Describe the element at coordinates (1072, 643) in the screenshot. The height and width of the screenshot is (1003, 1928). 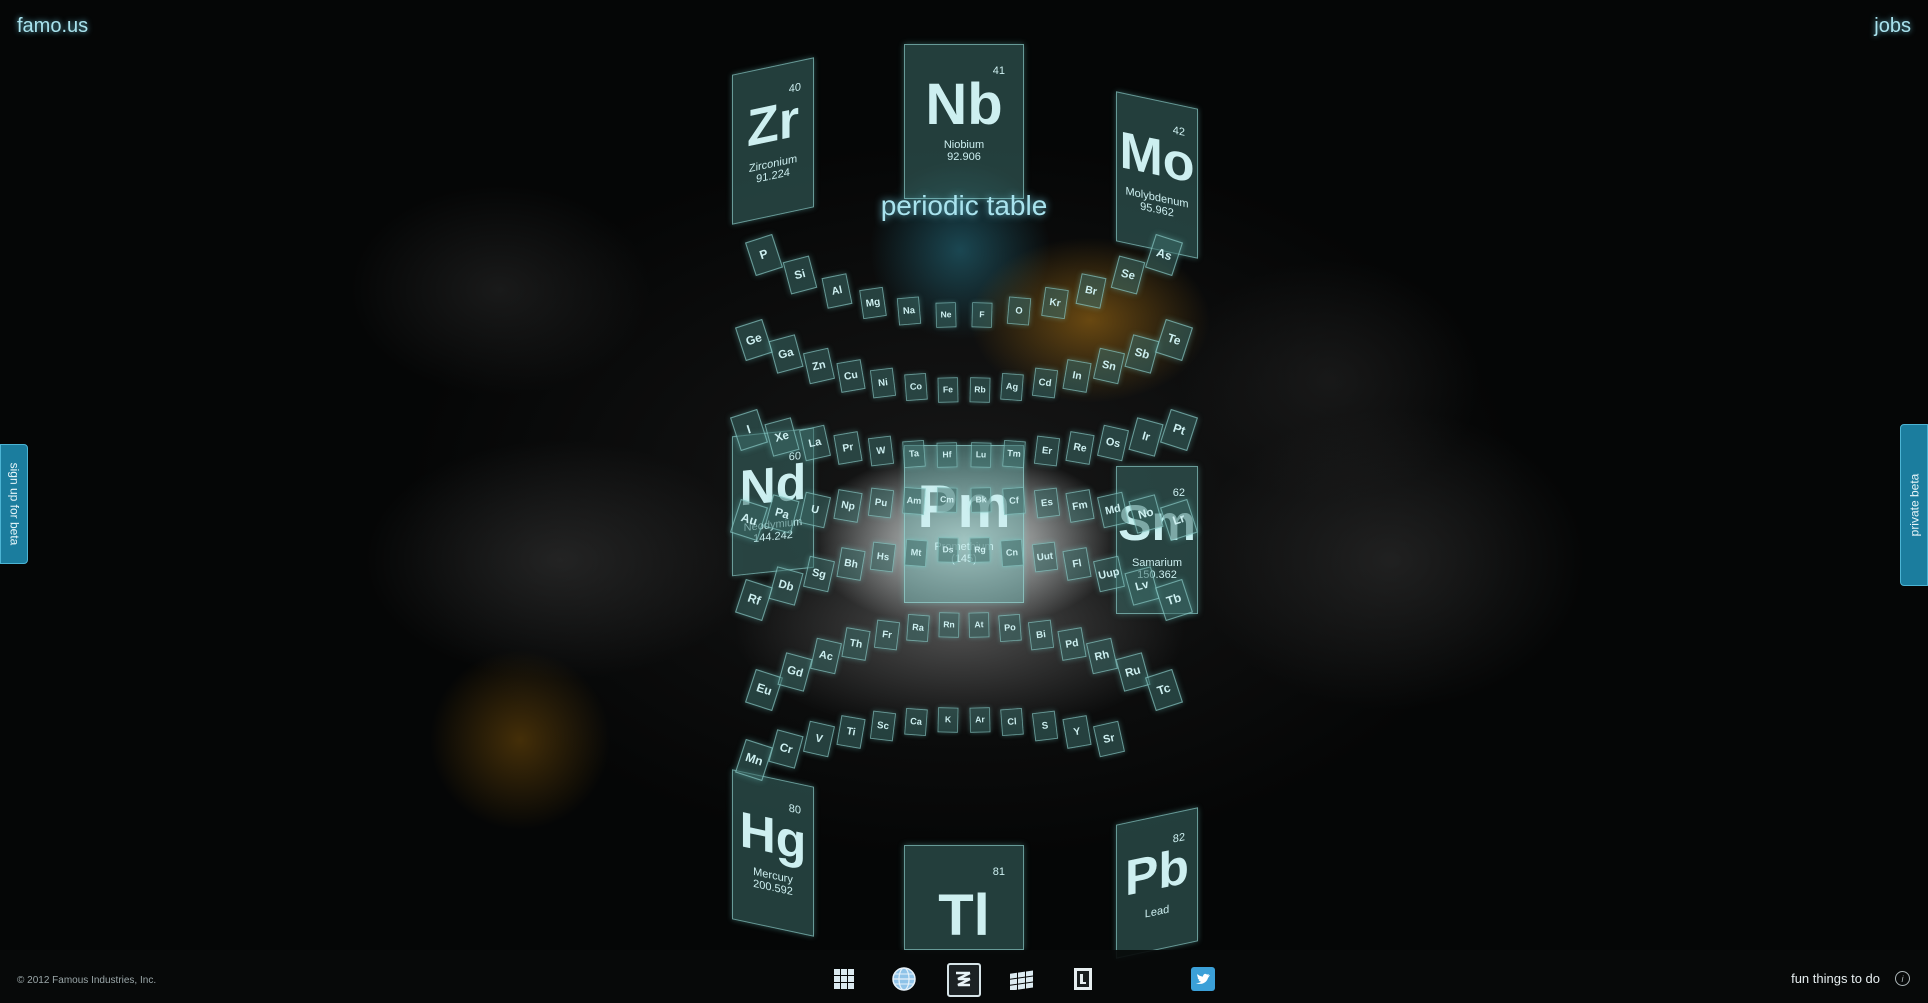
I see `element-tile-small: Pd` at that location.